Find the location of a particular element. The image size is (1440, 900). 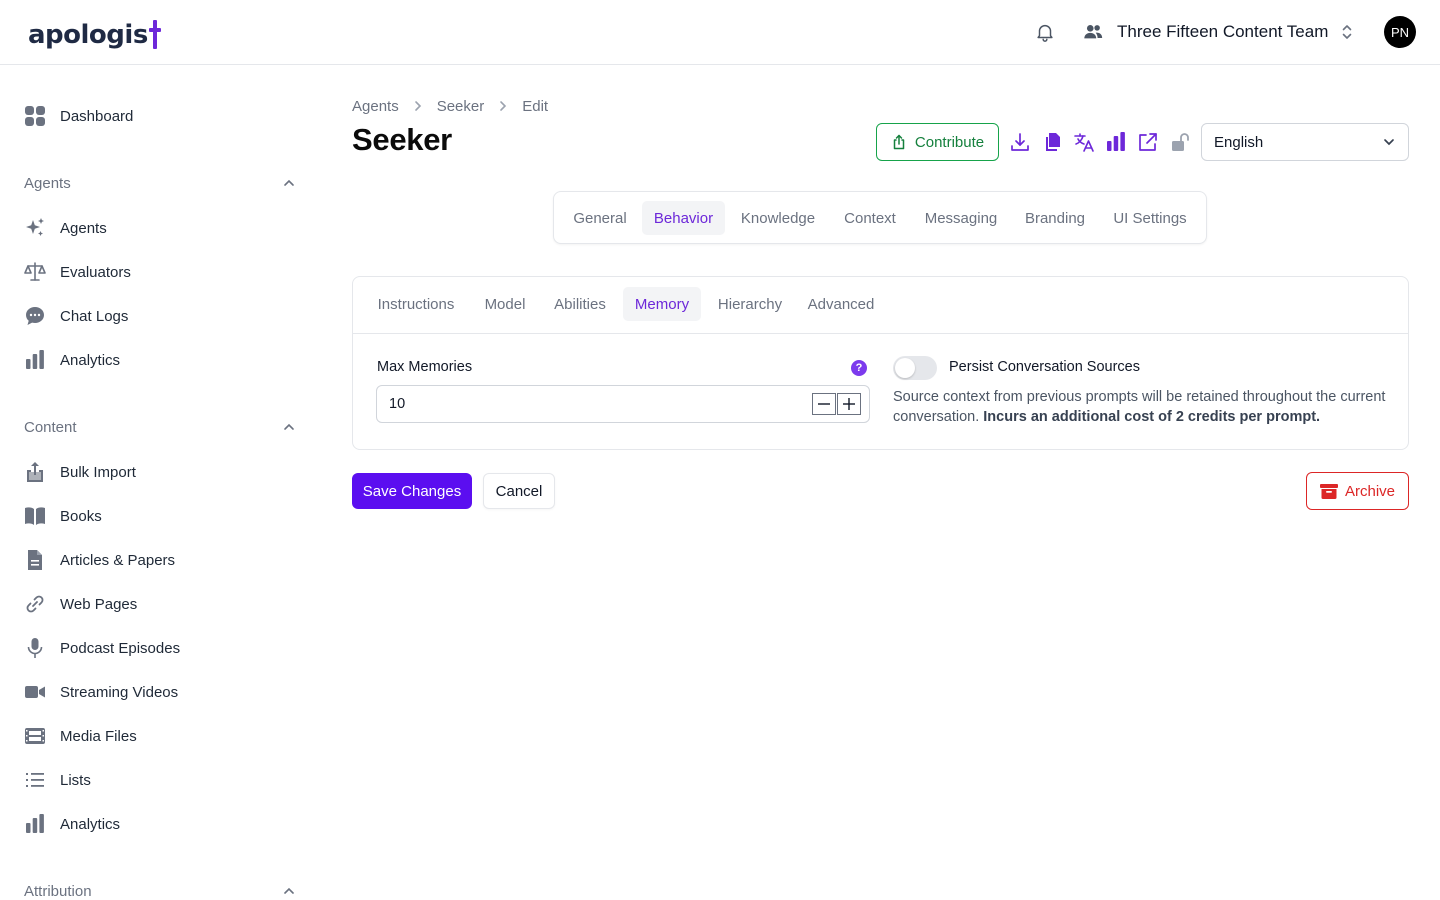

sidebar-item-label: Streaming Videos is located at coordinates (119, 692).